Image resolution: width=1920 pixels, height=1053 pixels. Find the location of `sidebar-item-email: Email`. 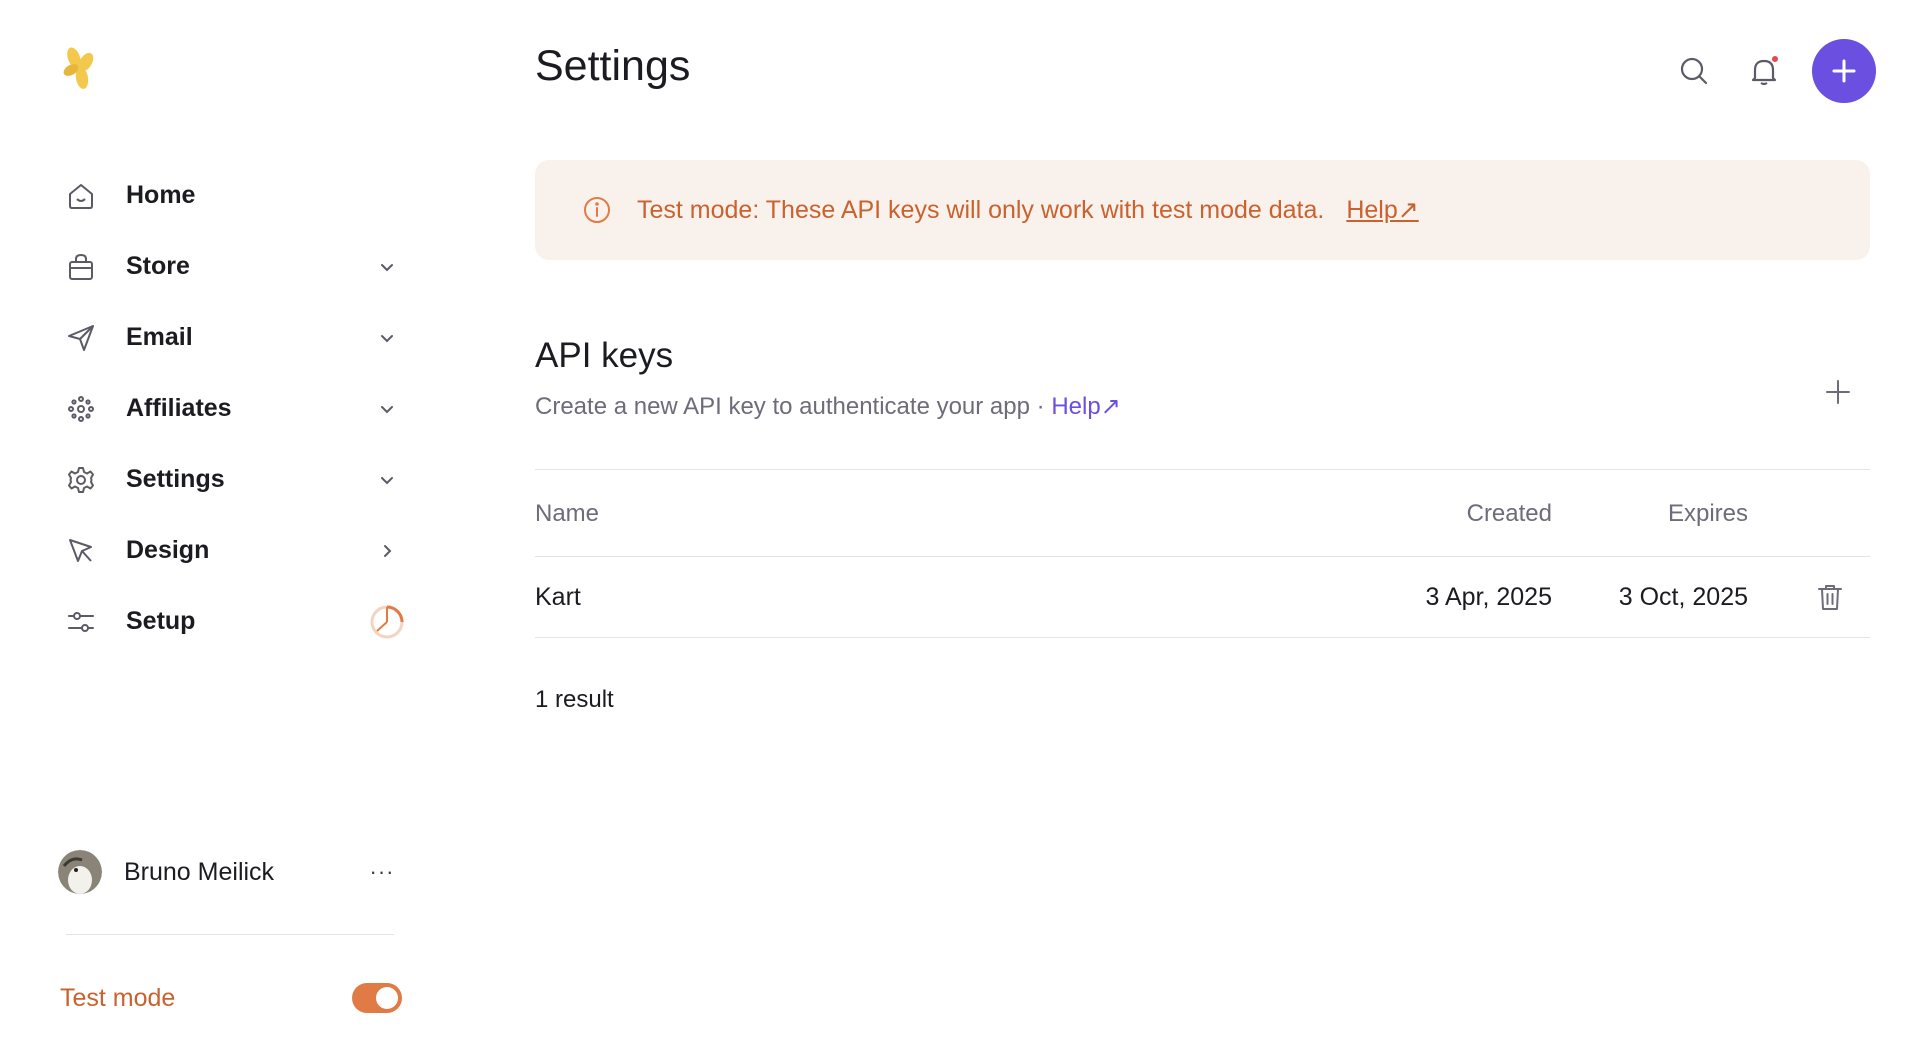

sidebar-item-email: Email is located at coordinates (231, 337).